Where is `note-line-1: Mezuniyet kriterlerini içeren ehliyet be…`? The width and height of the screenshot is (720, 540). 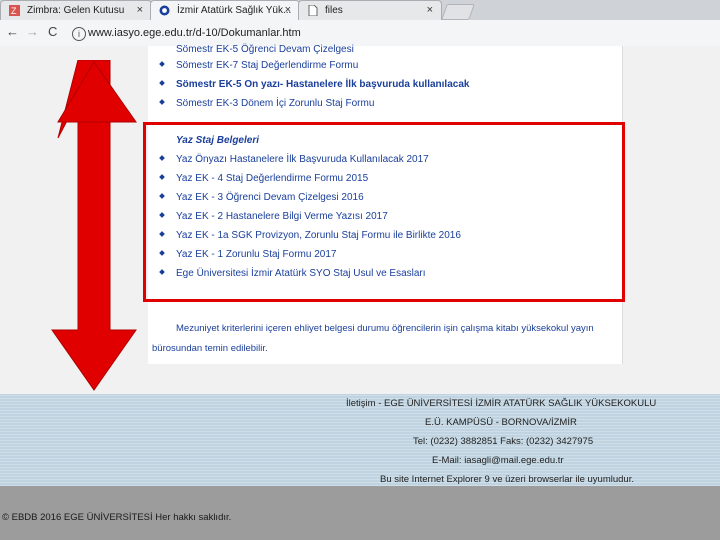 note-line-1: Mezuniyet kriterlerini içeren ehliyet be… is located at coordinates (385, 328).